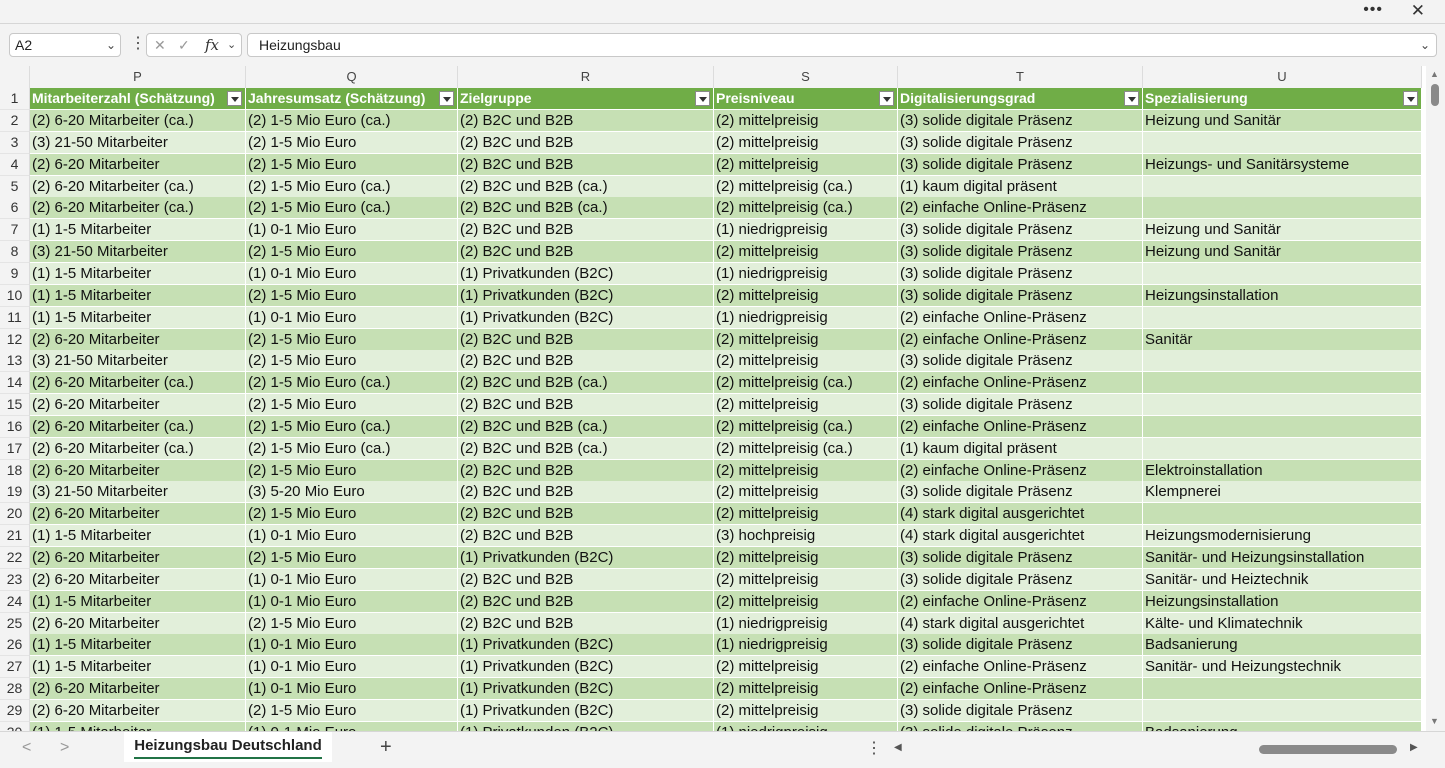 The height and width of the screenshot is (768, 1445). Describe the element at coordinates (15, 601) in the screenshot. I see `row-number: 24` at that location.